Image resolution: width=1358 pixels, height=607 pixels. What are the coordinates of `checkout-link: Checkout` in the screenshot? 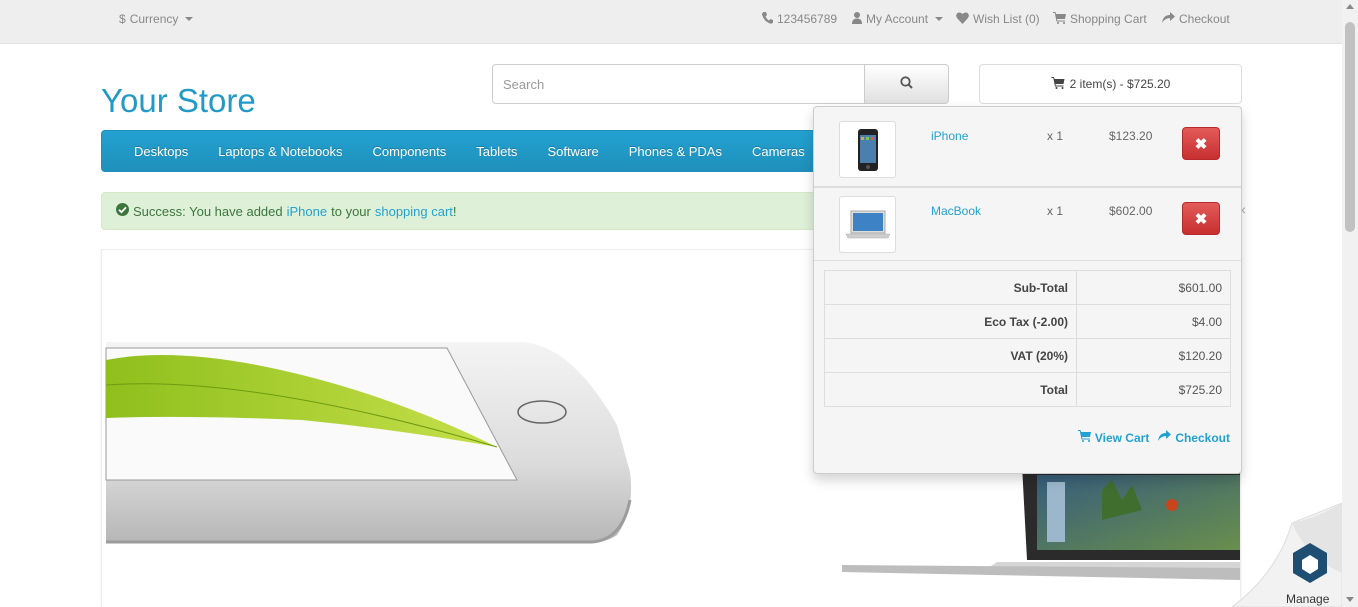 It's located at (1196, 19).